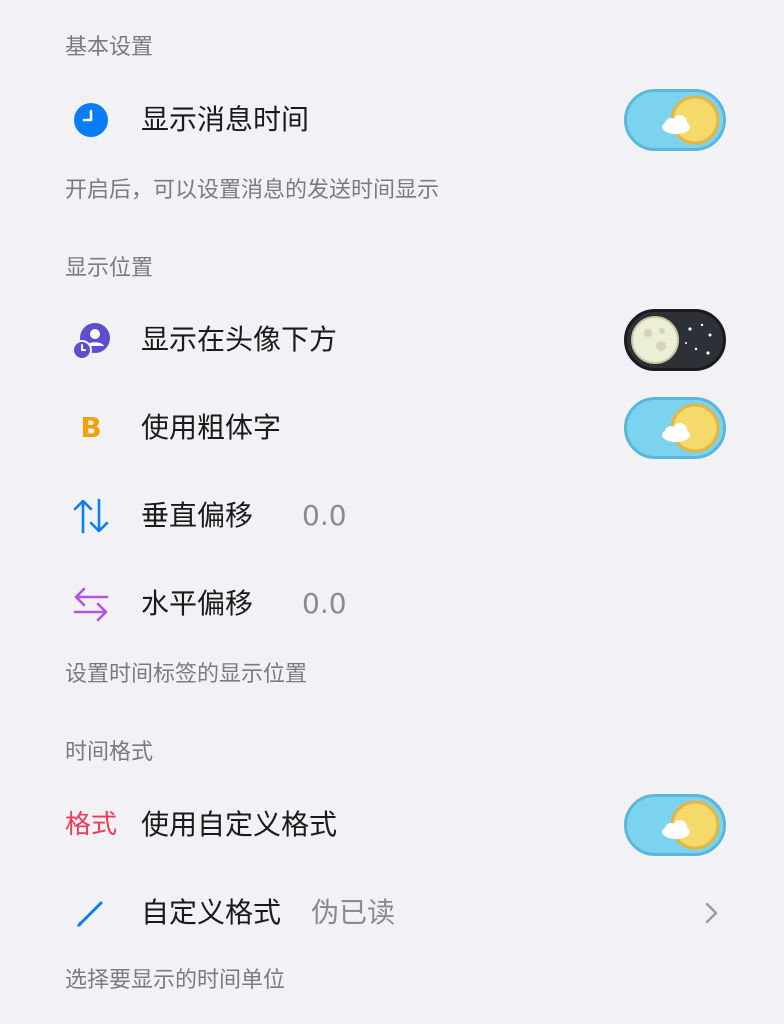  Describe the element at coordinates (324, 515) in the screenshot. I see `vertical-offset-value: 0.0` at that location.